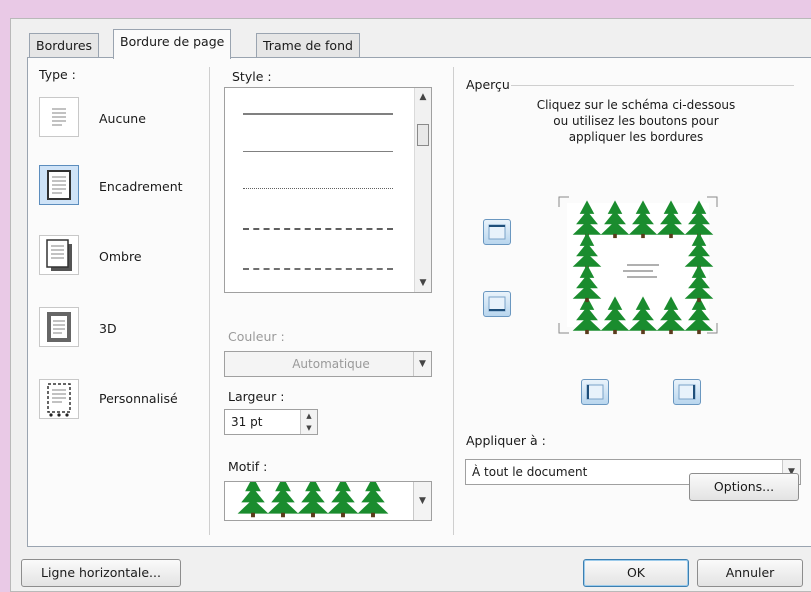  I want to click on bottom-border-button, so click(497, 304).